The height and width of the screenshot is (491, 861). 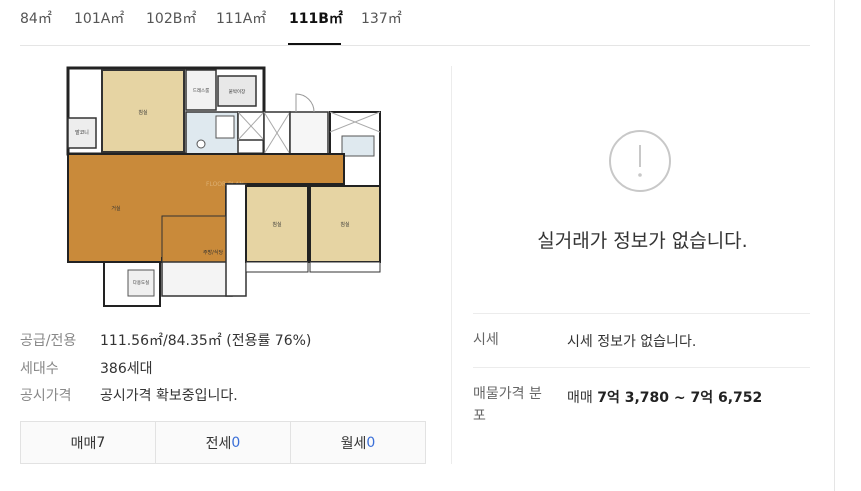 I want to click on tab-102b: 102B㎡, so click(x=171, y=18).